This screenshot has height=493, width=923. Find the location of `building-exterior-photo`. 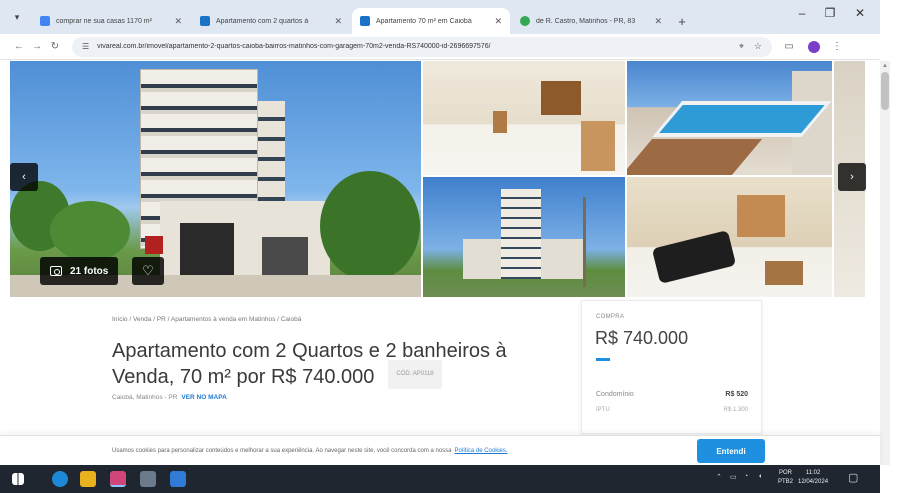

building-exterior-photo is located at coordinates (524, 237).